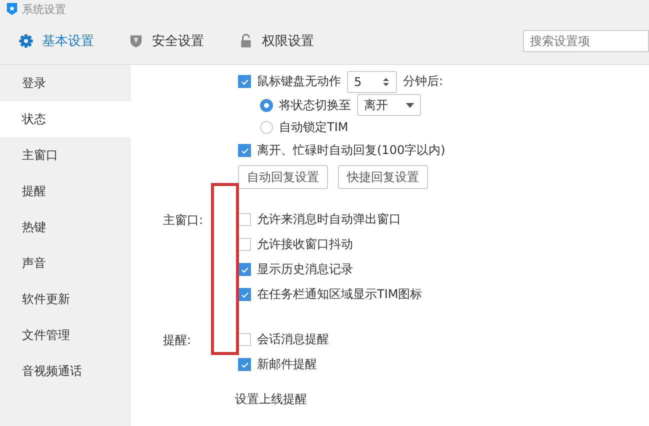  Describe the element at coordinates (65, 299) in the screenshot. I see `sidebar-item: 软件更新` at that location.